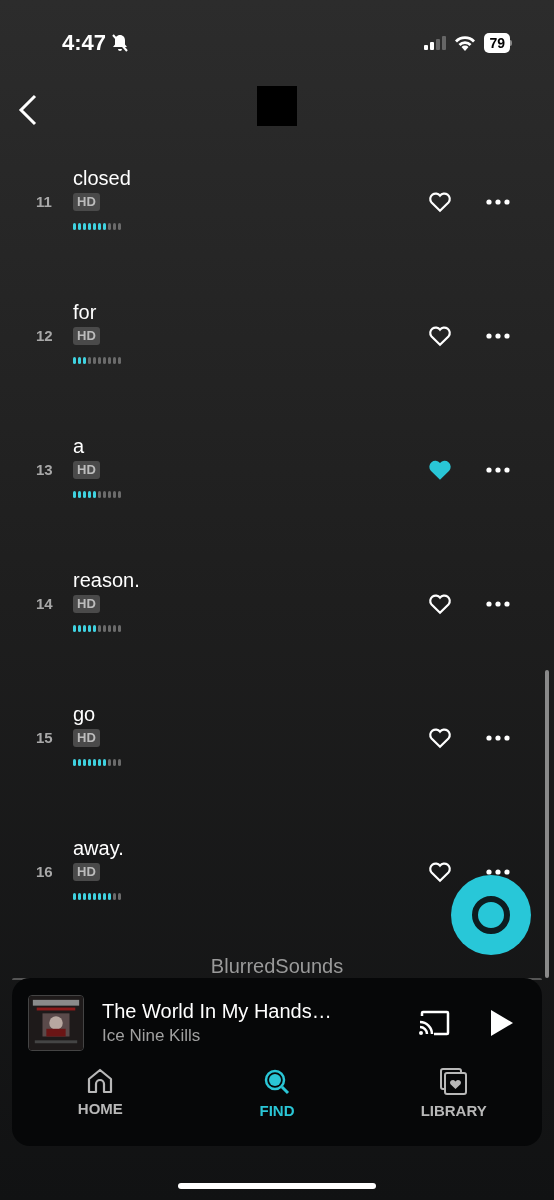 The height and width of the screenshot is (1200, 554). Describe the element at coordinates (250, 445) in the screenshot. I see `track-title: a` at that location.